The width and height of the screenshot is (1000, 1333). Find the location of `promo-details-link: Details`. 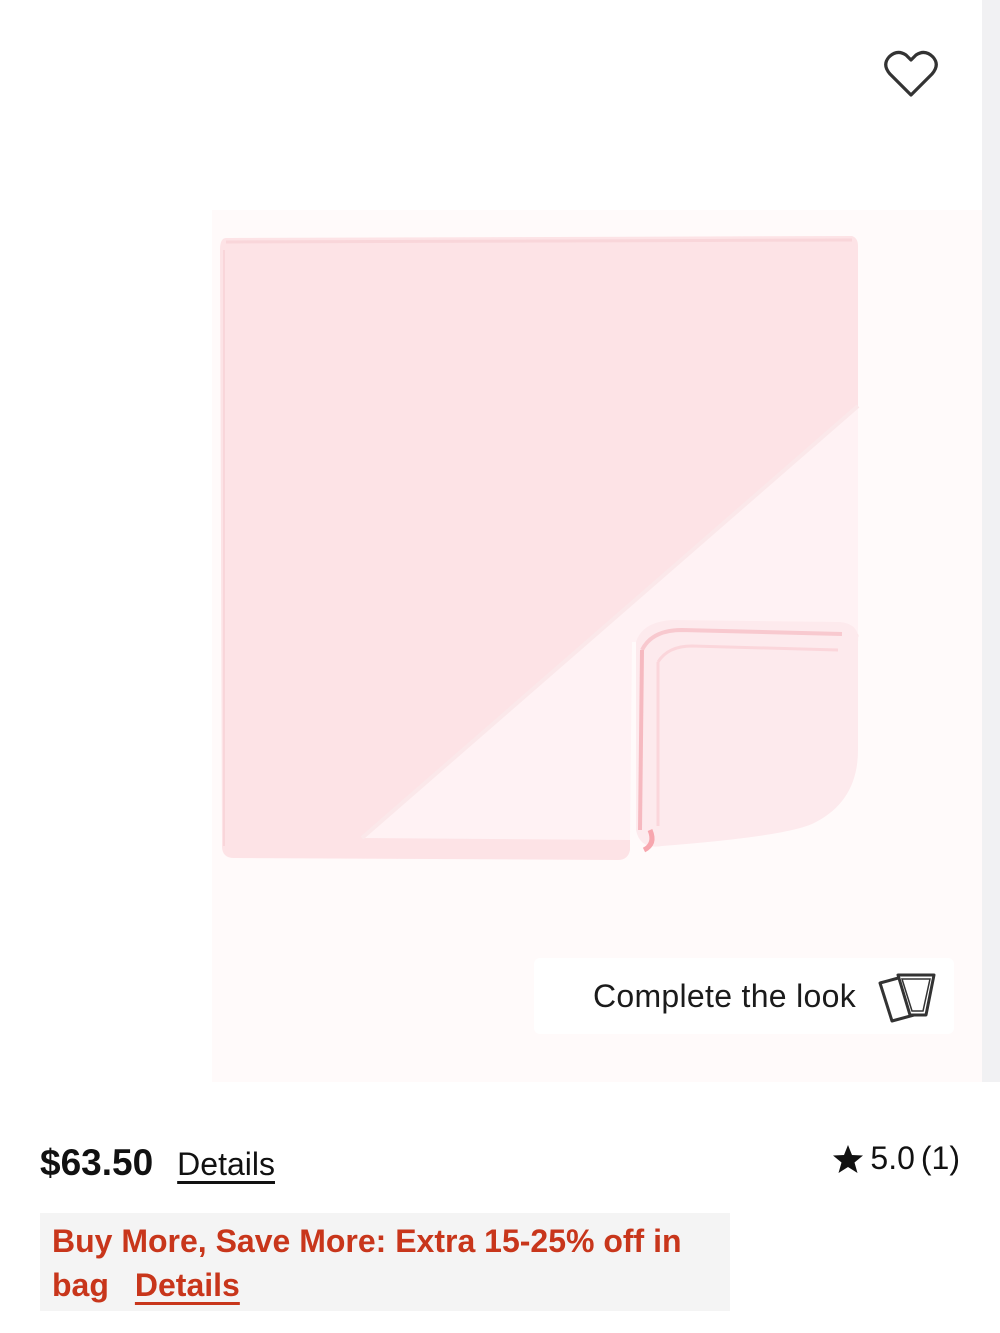

promo-details-link: Details is located at coordinates (187, 1285).